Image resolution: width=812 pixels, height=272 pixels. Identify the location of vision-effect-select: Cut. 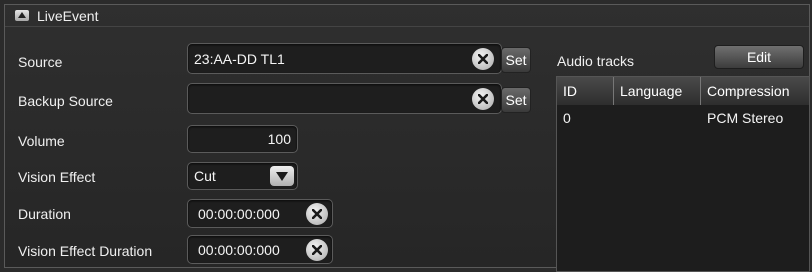
(242, 176).